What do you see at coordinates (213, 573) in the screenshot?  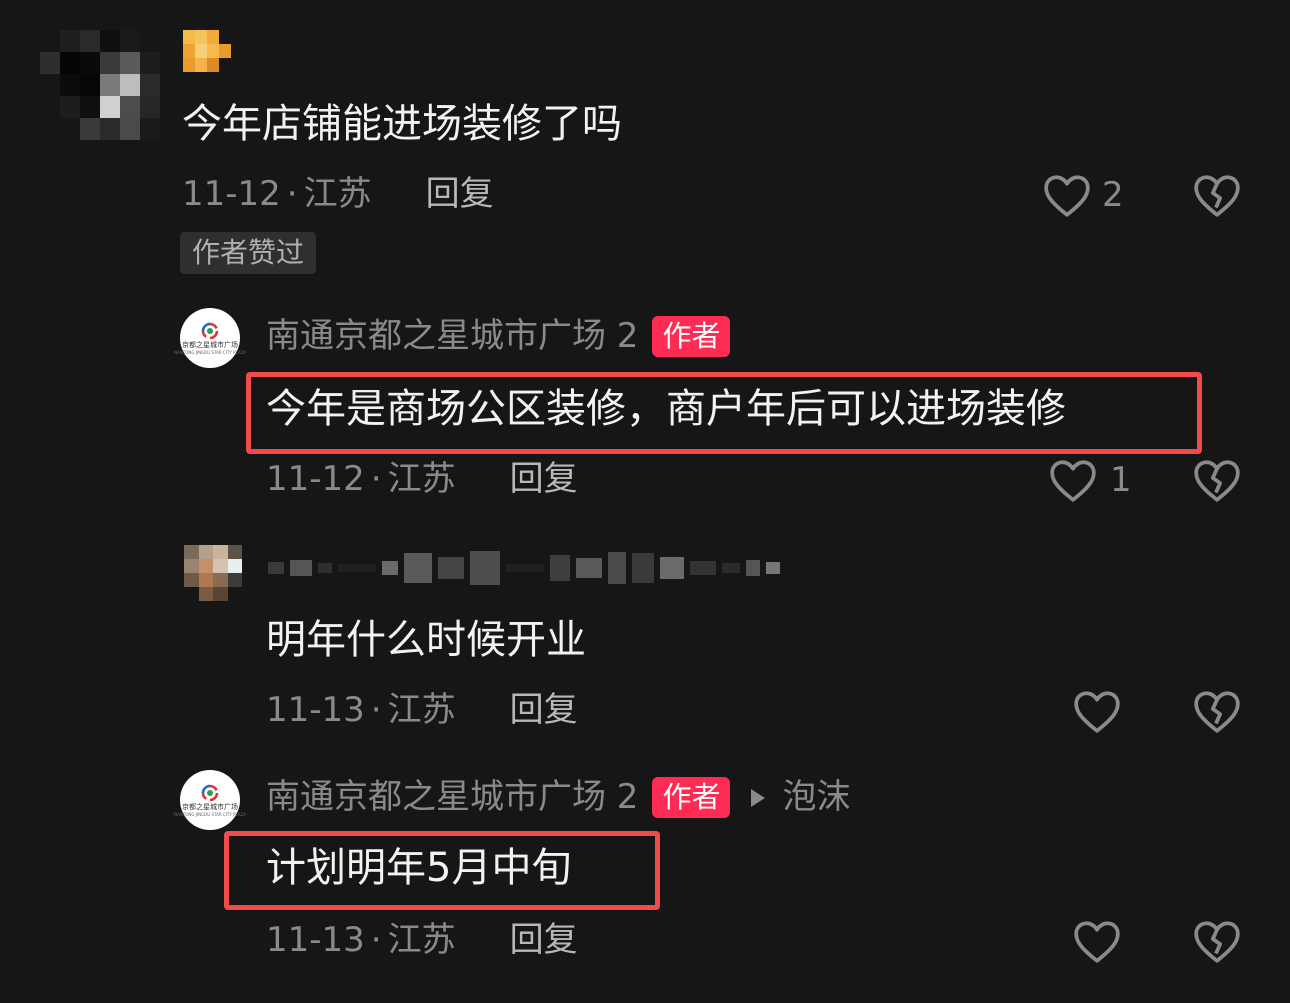 I see `replier-avatar` at bounding box center [213, 573].